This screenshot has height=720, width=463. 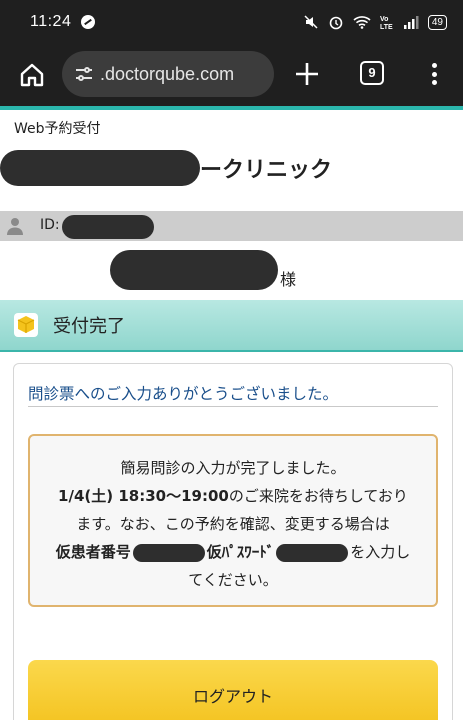 What do you see at coordinates (143, 496) in the screenshot?
I see `appointment-datetime: 1/4(土) 18:30〜19:00` at bounding box center [143, 496].